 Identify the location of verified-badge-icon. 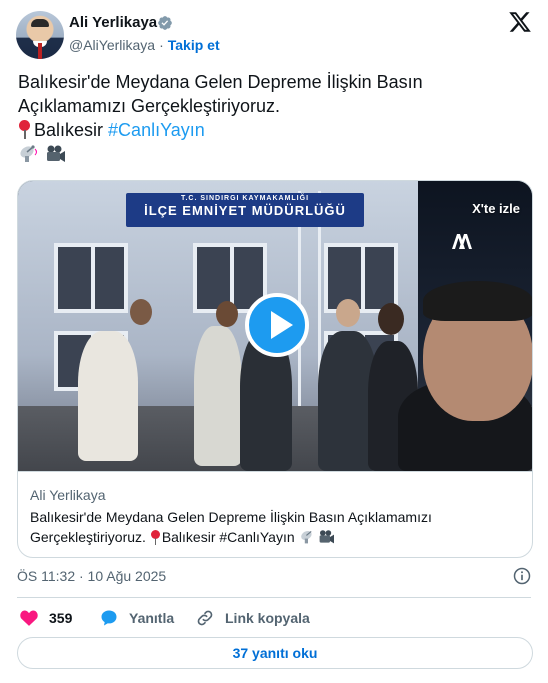
(165, 23).